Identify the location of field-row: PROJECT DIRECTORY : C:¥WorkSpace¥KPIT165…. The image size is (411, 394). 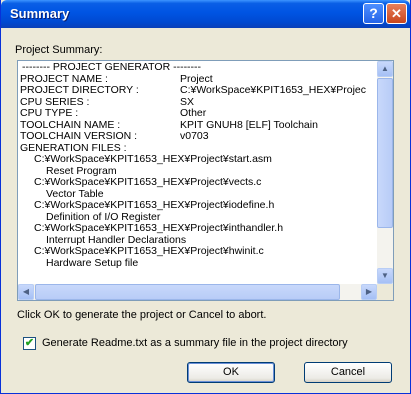
(198, 90).